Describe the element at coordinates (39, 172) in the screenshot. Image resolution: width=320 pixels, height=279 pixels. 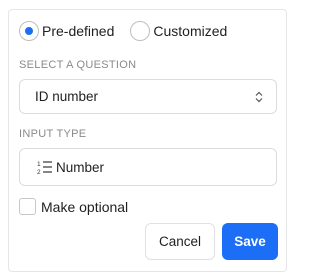
I see `svg-text: 2` at that location.